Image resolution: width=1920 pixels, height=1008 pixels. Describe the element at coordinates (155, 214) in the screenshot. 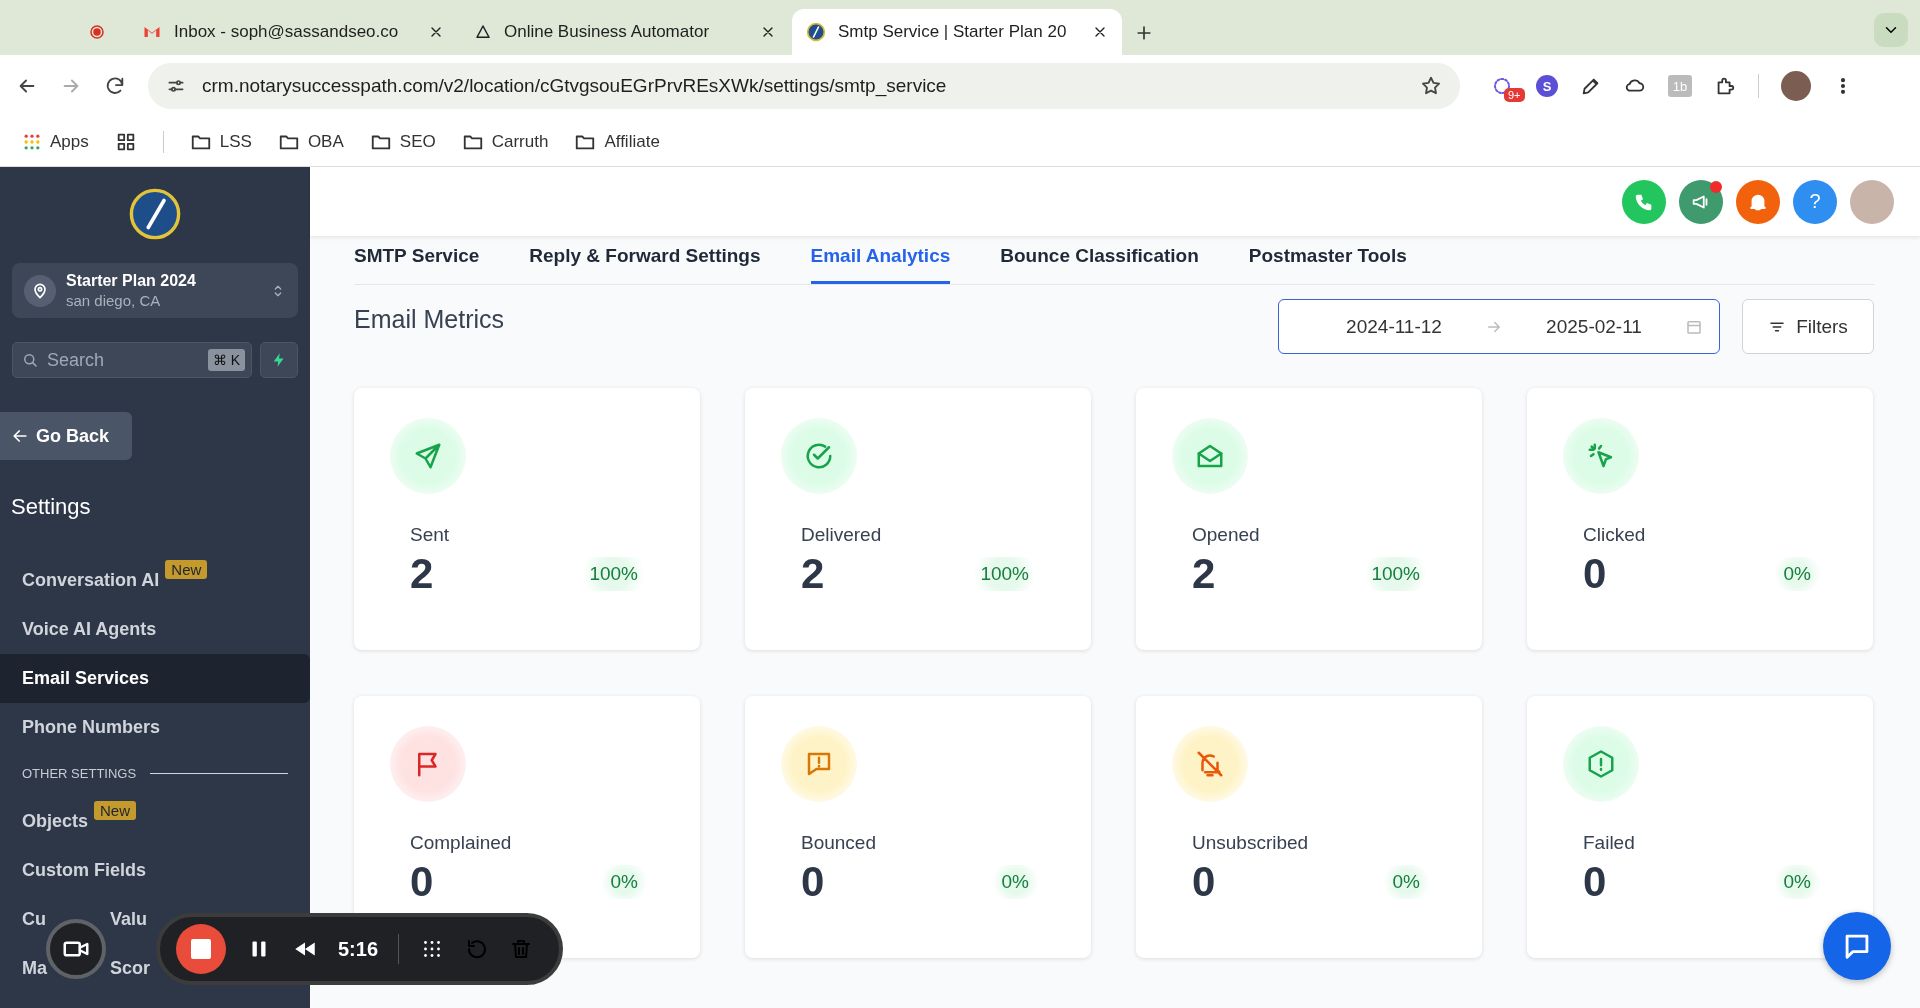

I see `compass-logo-icon` at that location.